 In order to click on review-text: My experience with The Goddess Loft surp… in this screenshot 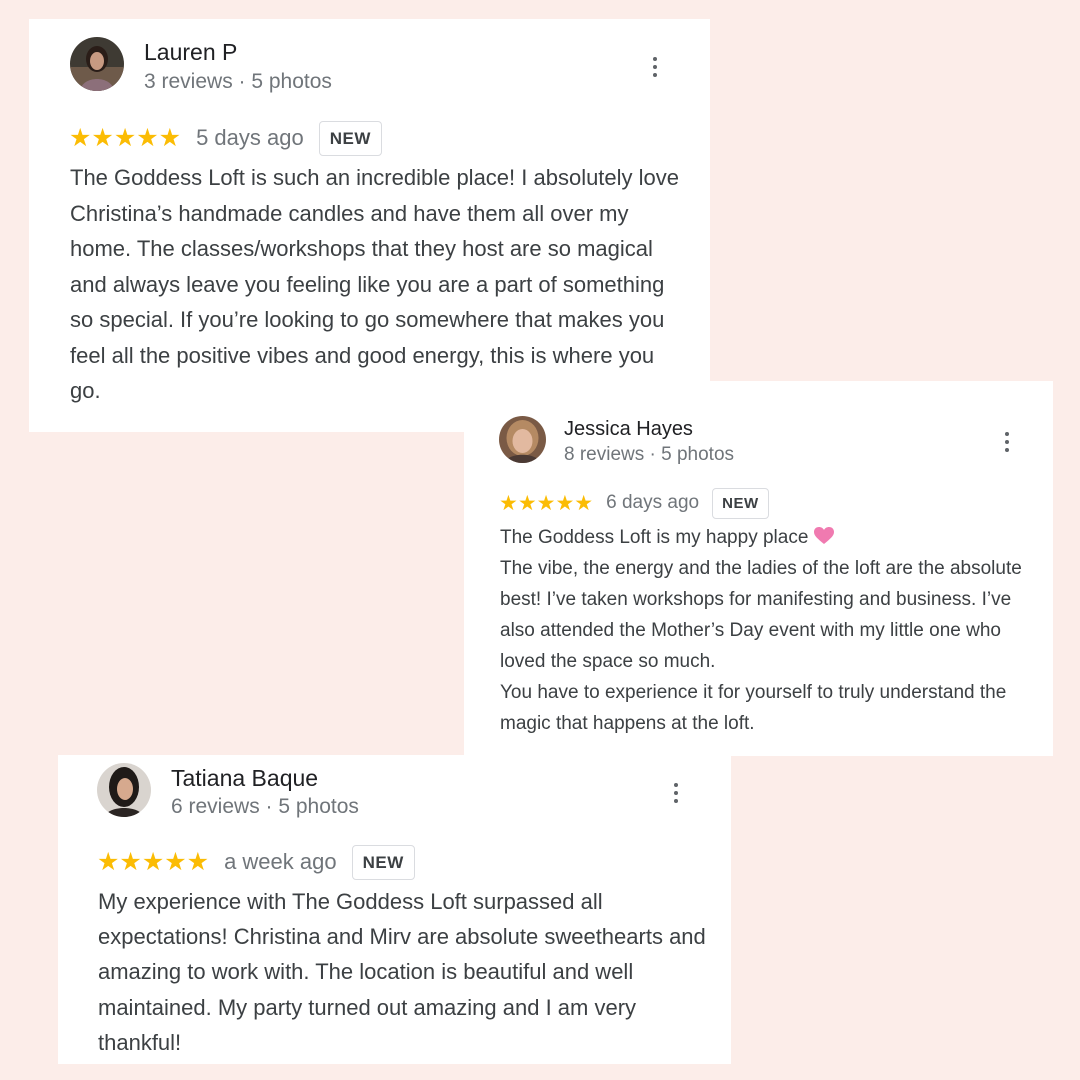, I will do `click(403, 972)`.